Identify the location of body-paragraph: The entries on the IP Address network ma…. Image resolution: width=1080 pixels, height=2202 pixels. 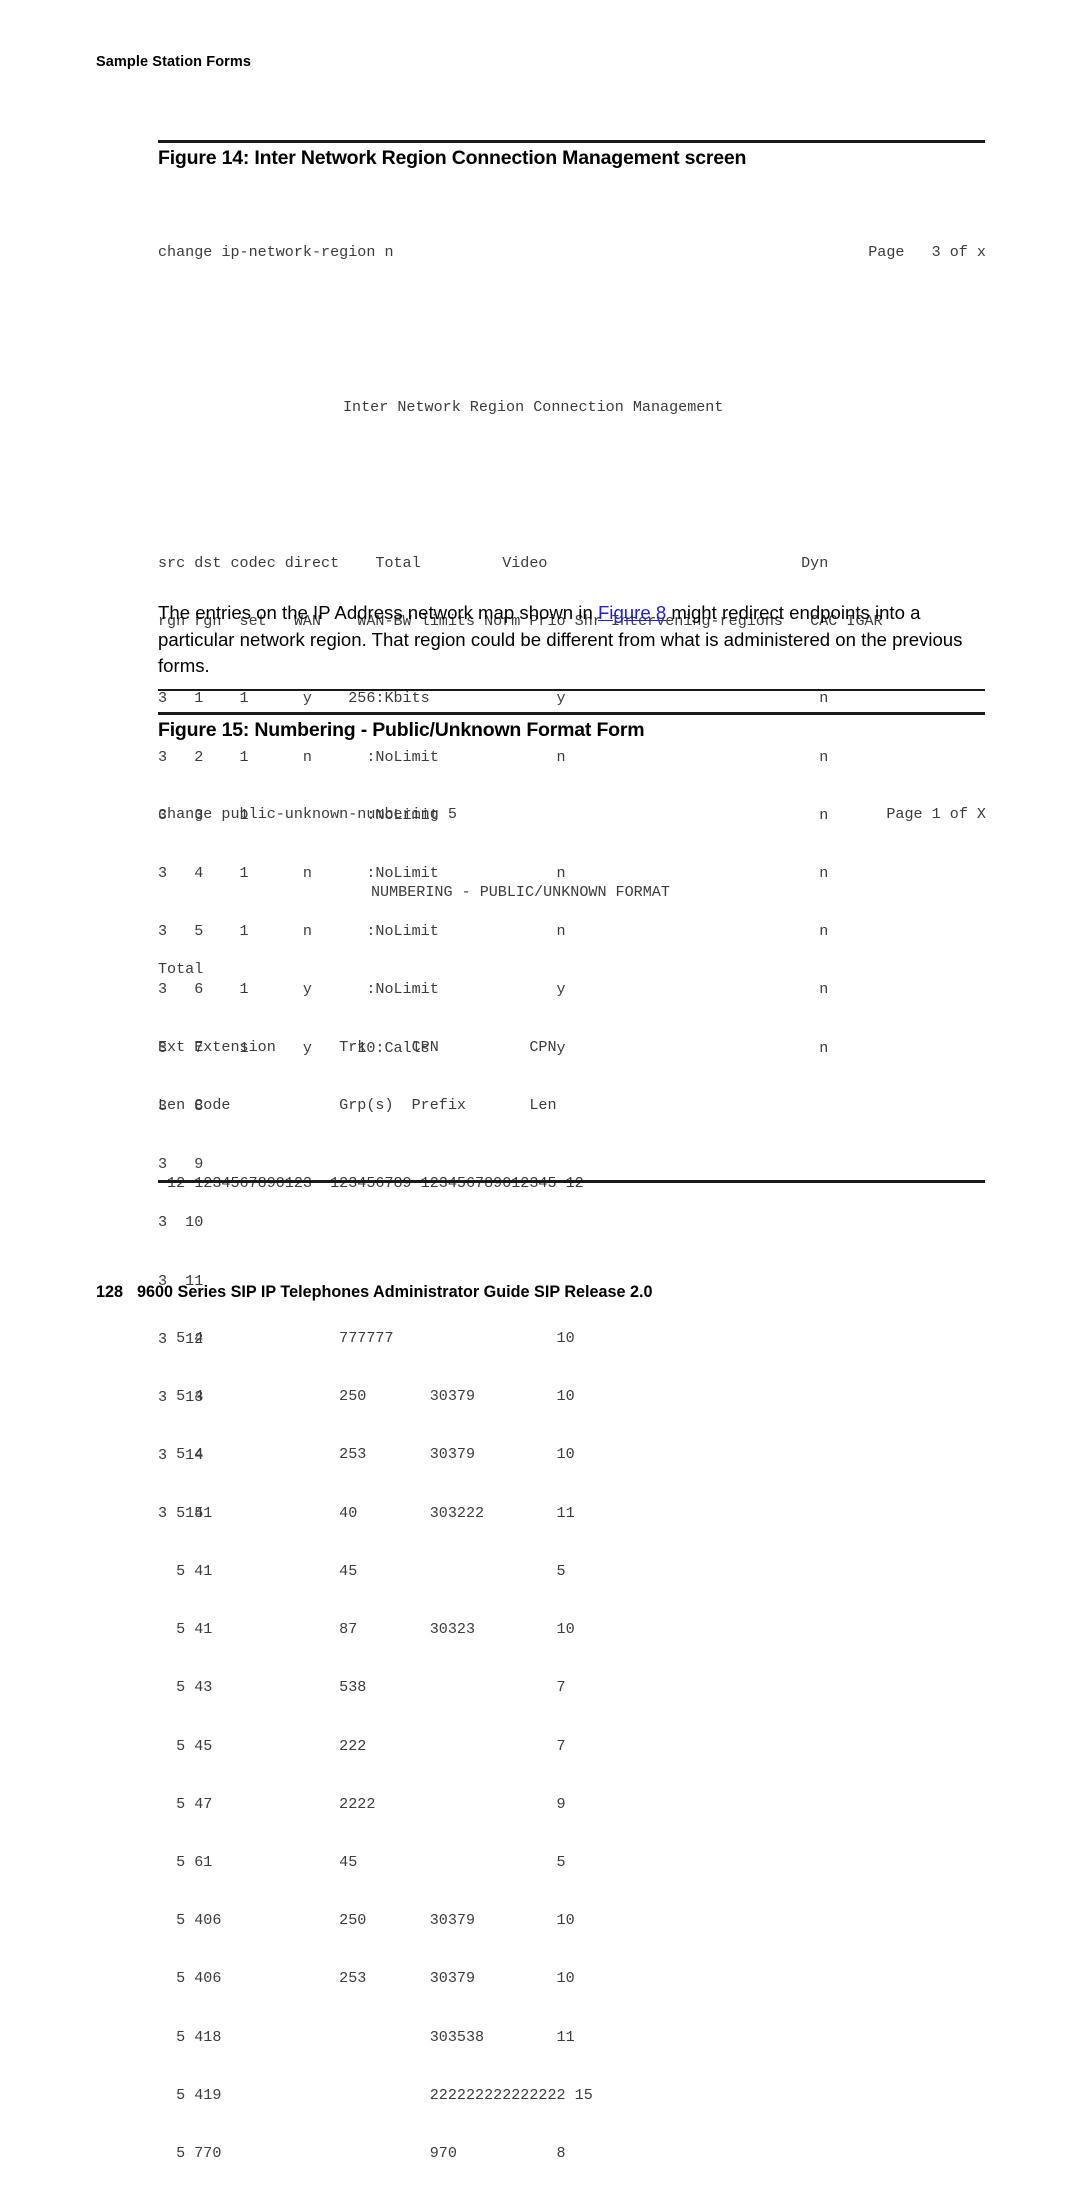
(572, 640).